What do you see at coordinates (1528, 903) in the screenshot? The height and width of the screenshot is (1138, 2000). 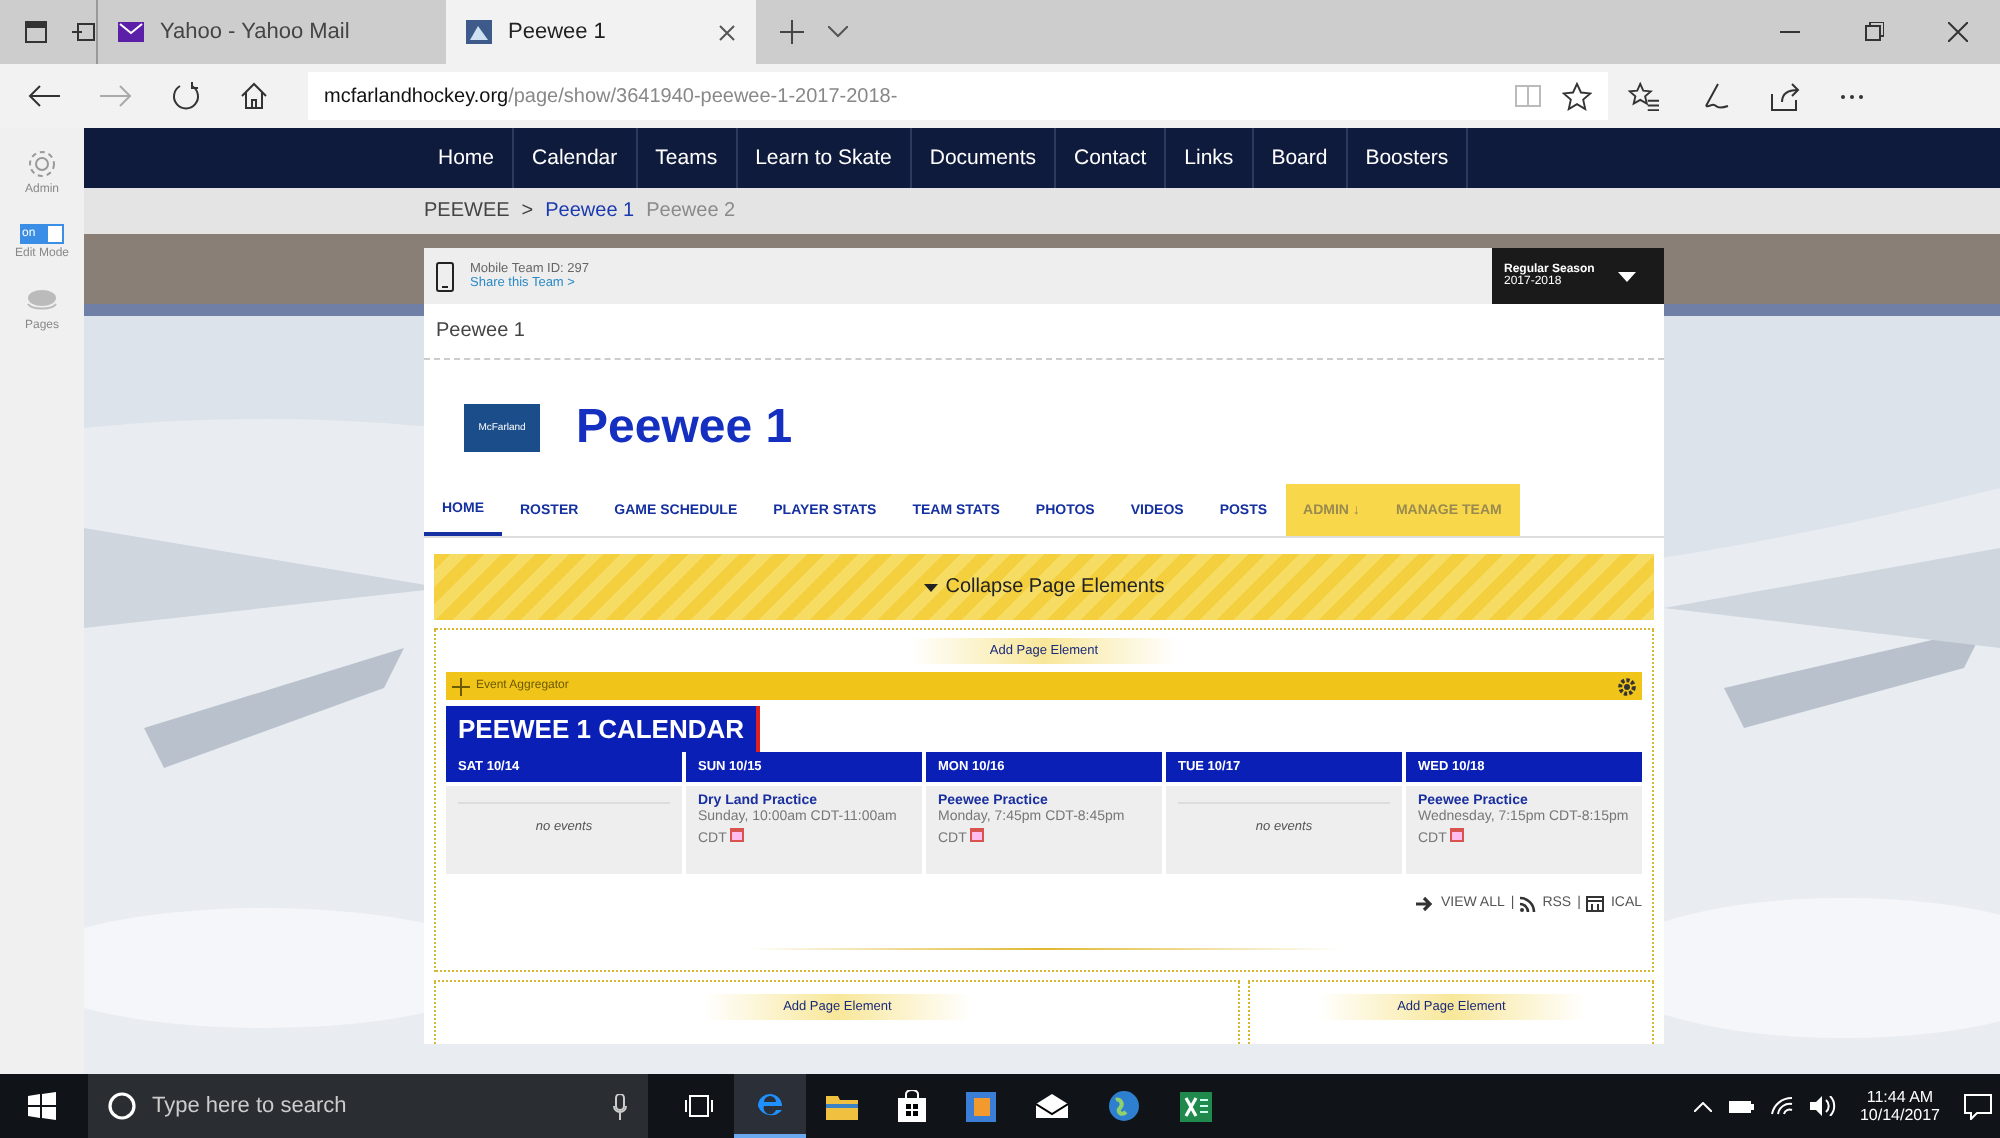 I see `rss-icon` at bounding box center [1528, 903].